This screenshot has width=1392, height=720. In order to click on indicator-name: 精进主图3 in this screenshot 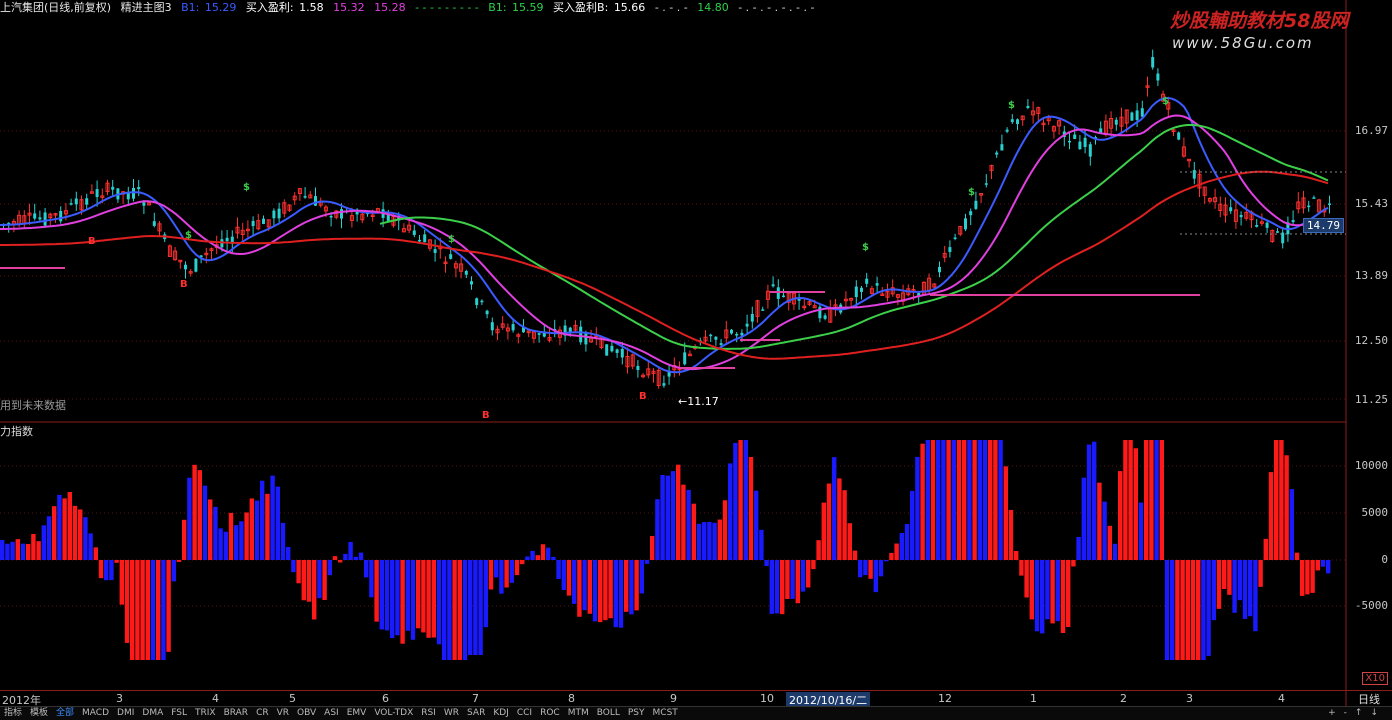, I will do `click(146, 7)`.